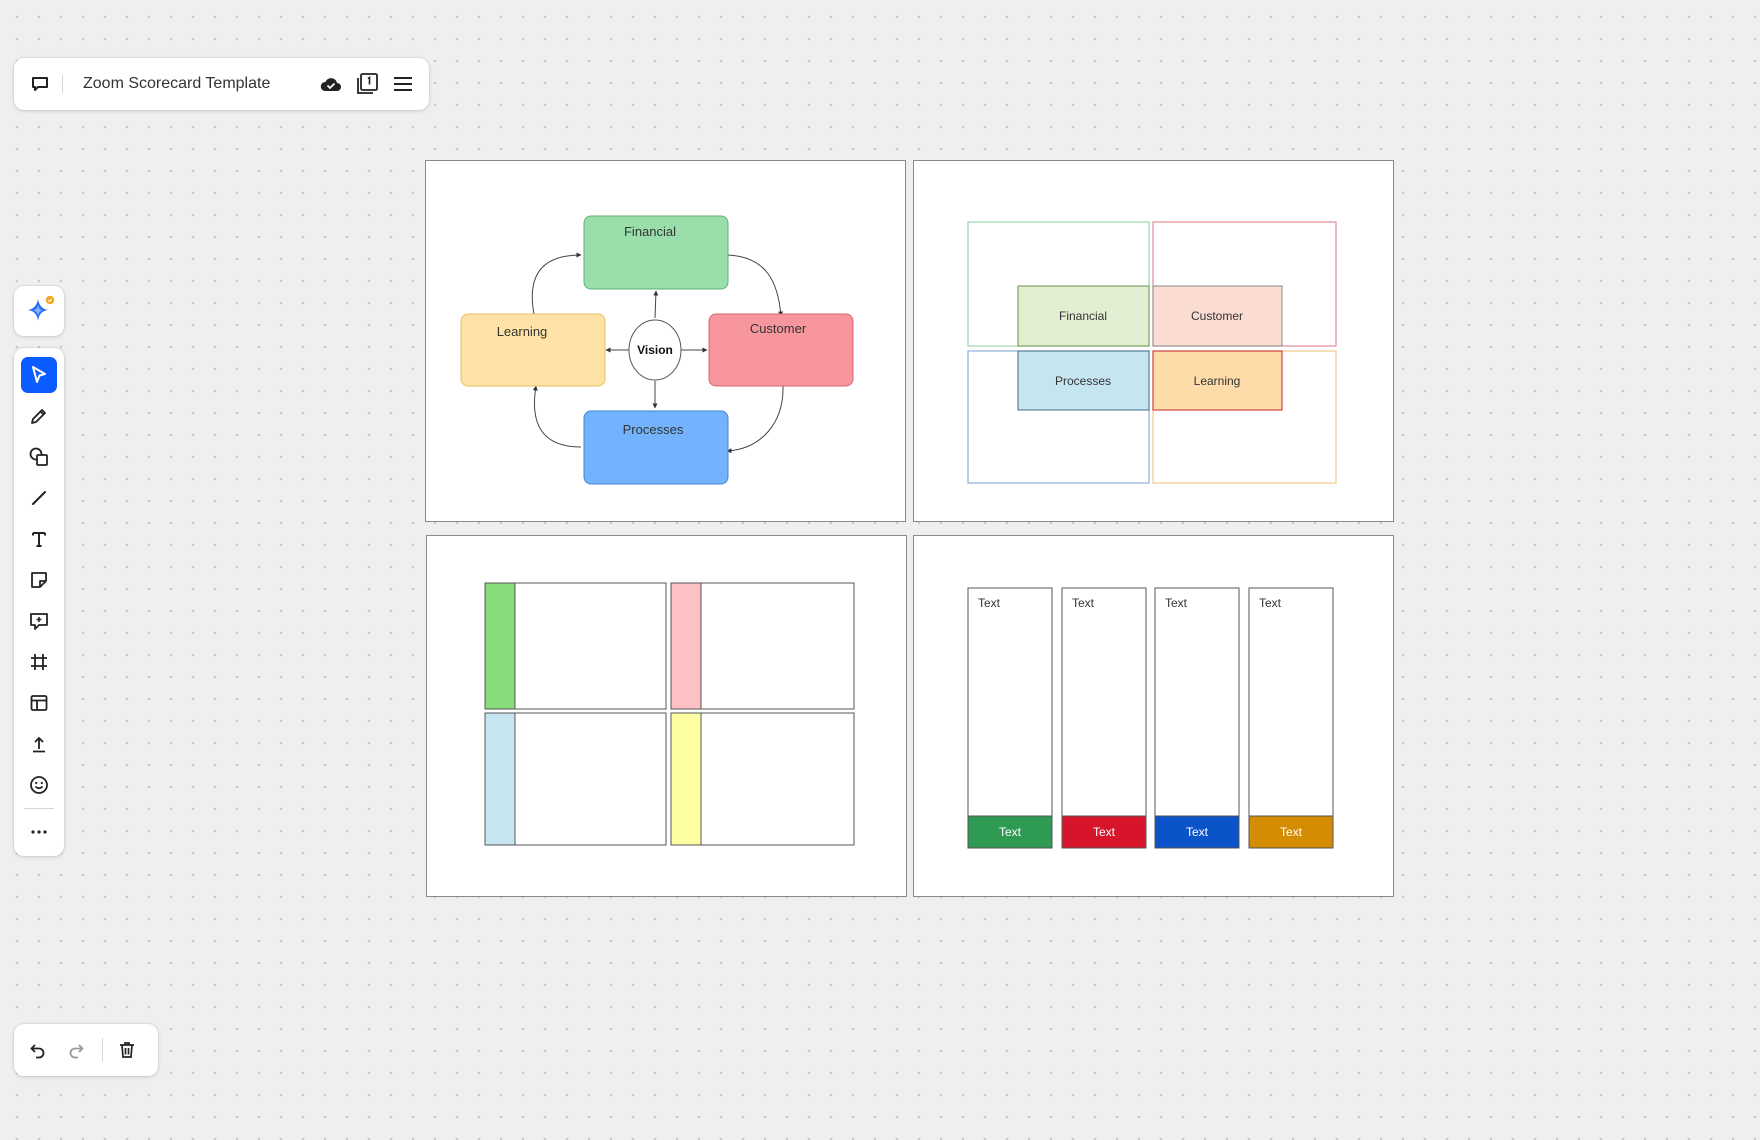  What do you see at coordinates (778, 328) in the screenshot?
I see `customer-label: Customer` at bounding box center [778, 328].